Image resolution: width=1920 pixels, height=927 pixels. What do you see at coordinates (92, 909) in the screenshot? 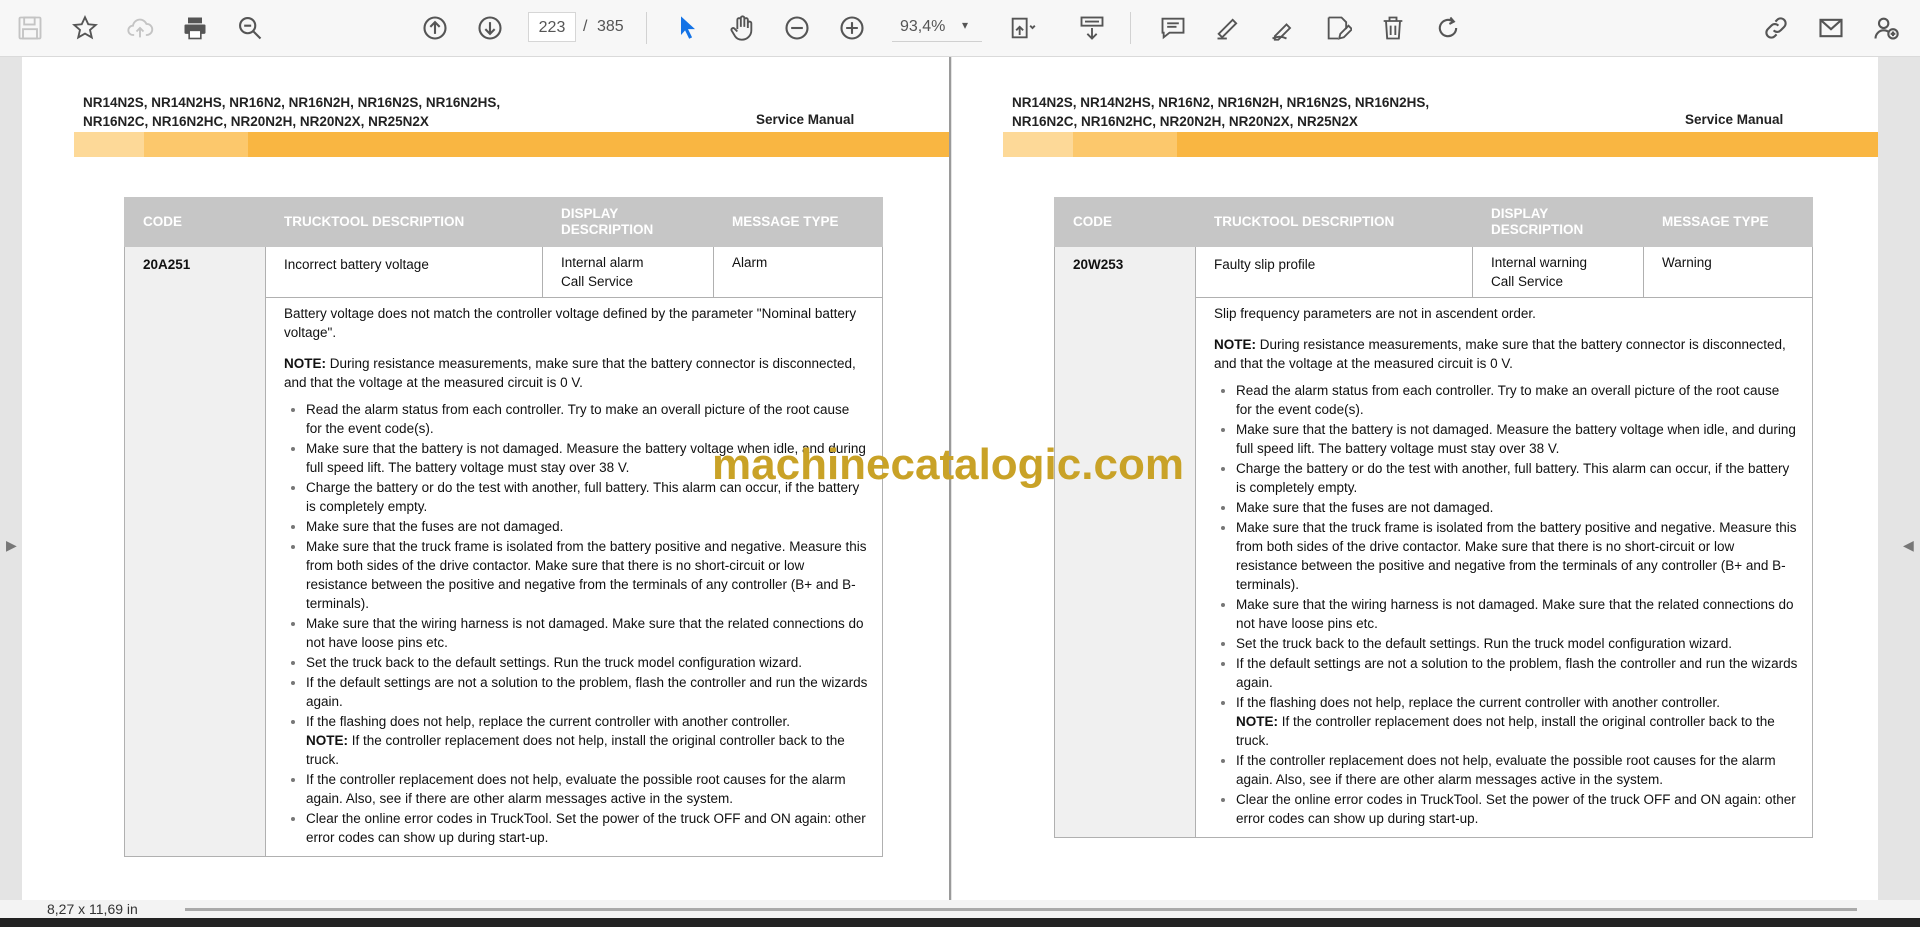
I see `page-size-label: 8,27 x 11,69 in` at bounding box center [92, 909].